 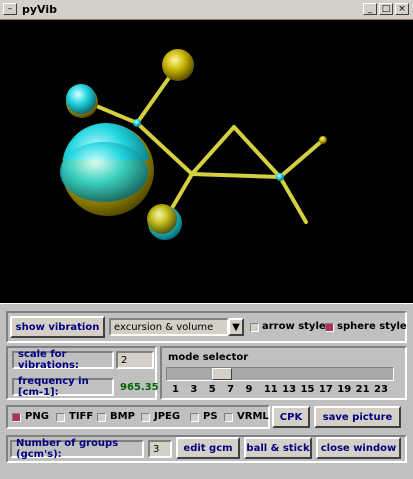 I want to click on save-picture-button: save picture, so click(x=357, y=417).